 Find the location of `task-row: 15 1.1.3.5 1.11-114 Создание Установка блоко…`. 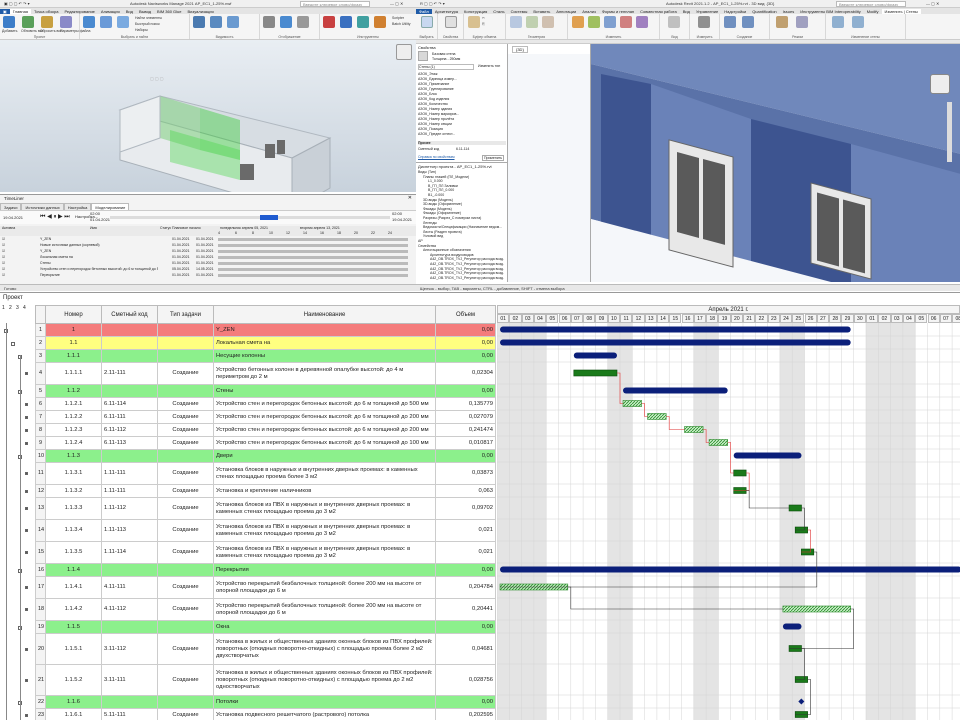

task-row: 15 1.1.3.5 1.11-114 Создание Установка блоко… is located at coordinates (265, 552).